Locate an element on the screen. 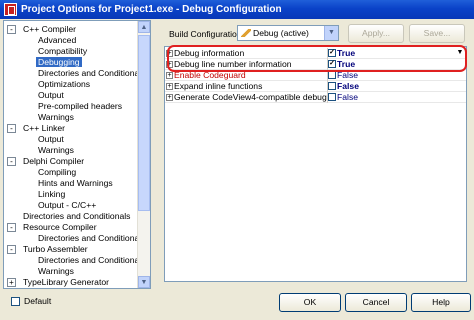  tree-node: Compatibility is located at coordinates (62, 51).